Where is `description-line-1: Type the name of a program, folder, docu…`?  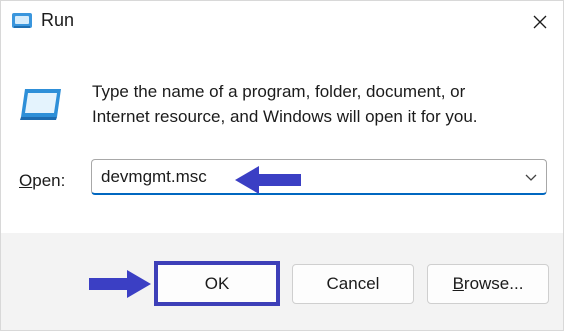
description-line-1: Type the name of a program, folder, docu… is located at coordinates (279, 91).